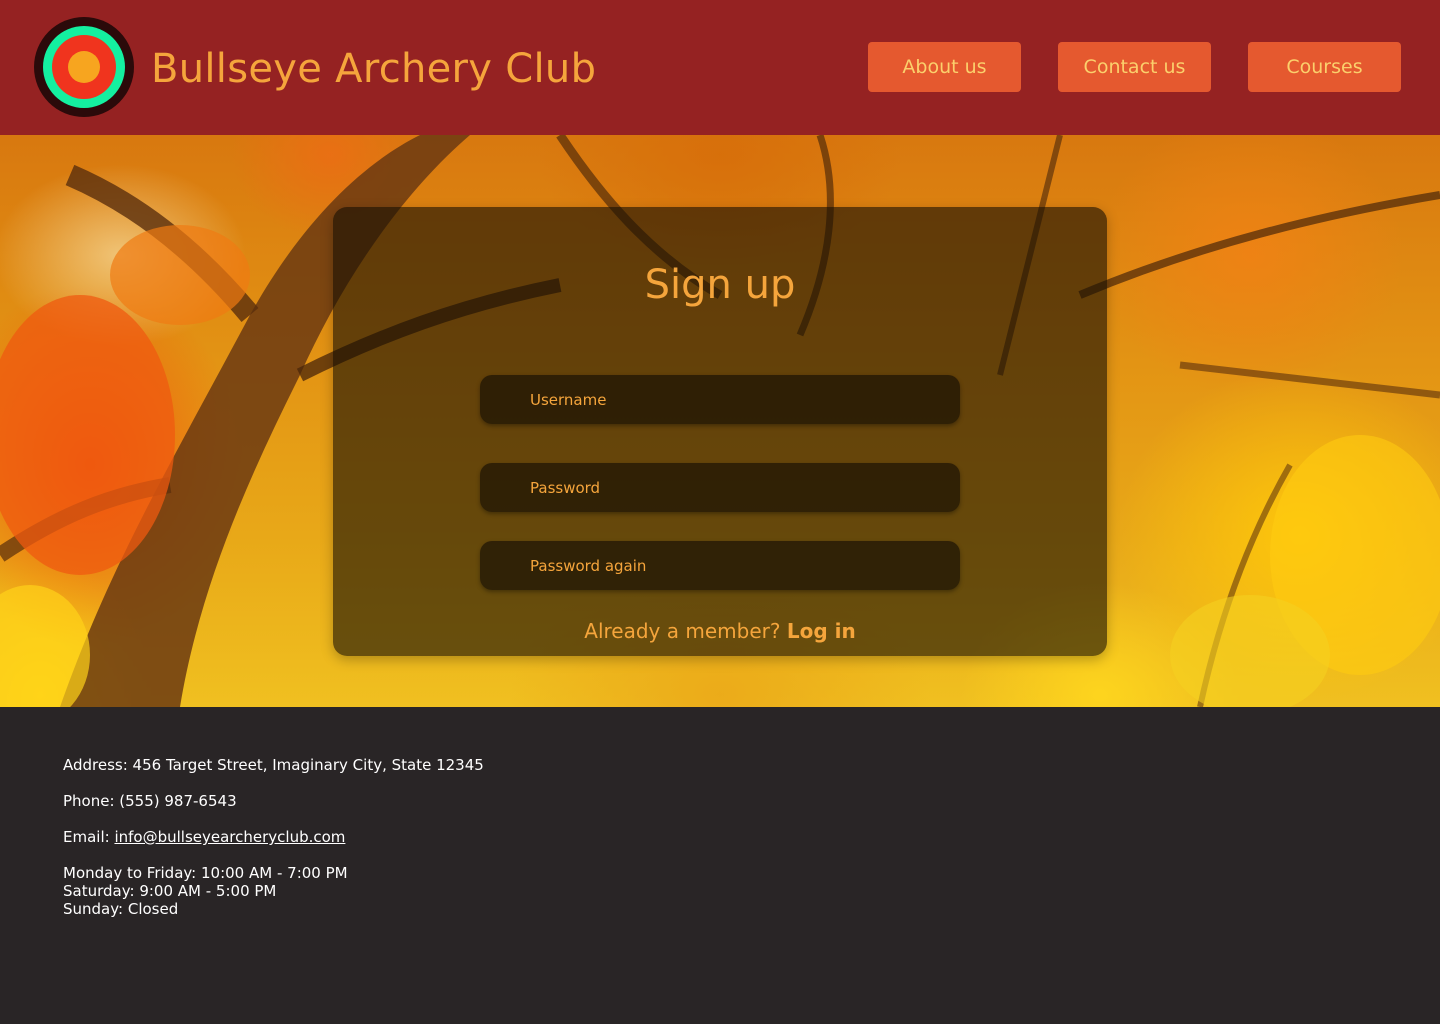  Describe the element at coordinates (121, 909) in the screenshot. I see `footer-hours-sunday: Sunday: Closed` at that location.